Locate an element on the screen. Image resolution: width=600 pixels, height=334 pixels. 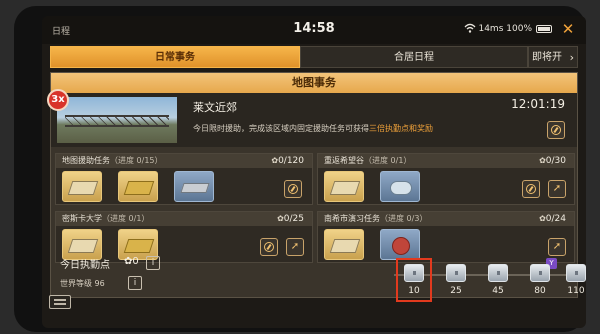
task-points: ✿0/30 is located at coordinates (552, 161).